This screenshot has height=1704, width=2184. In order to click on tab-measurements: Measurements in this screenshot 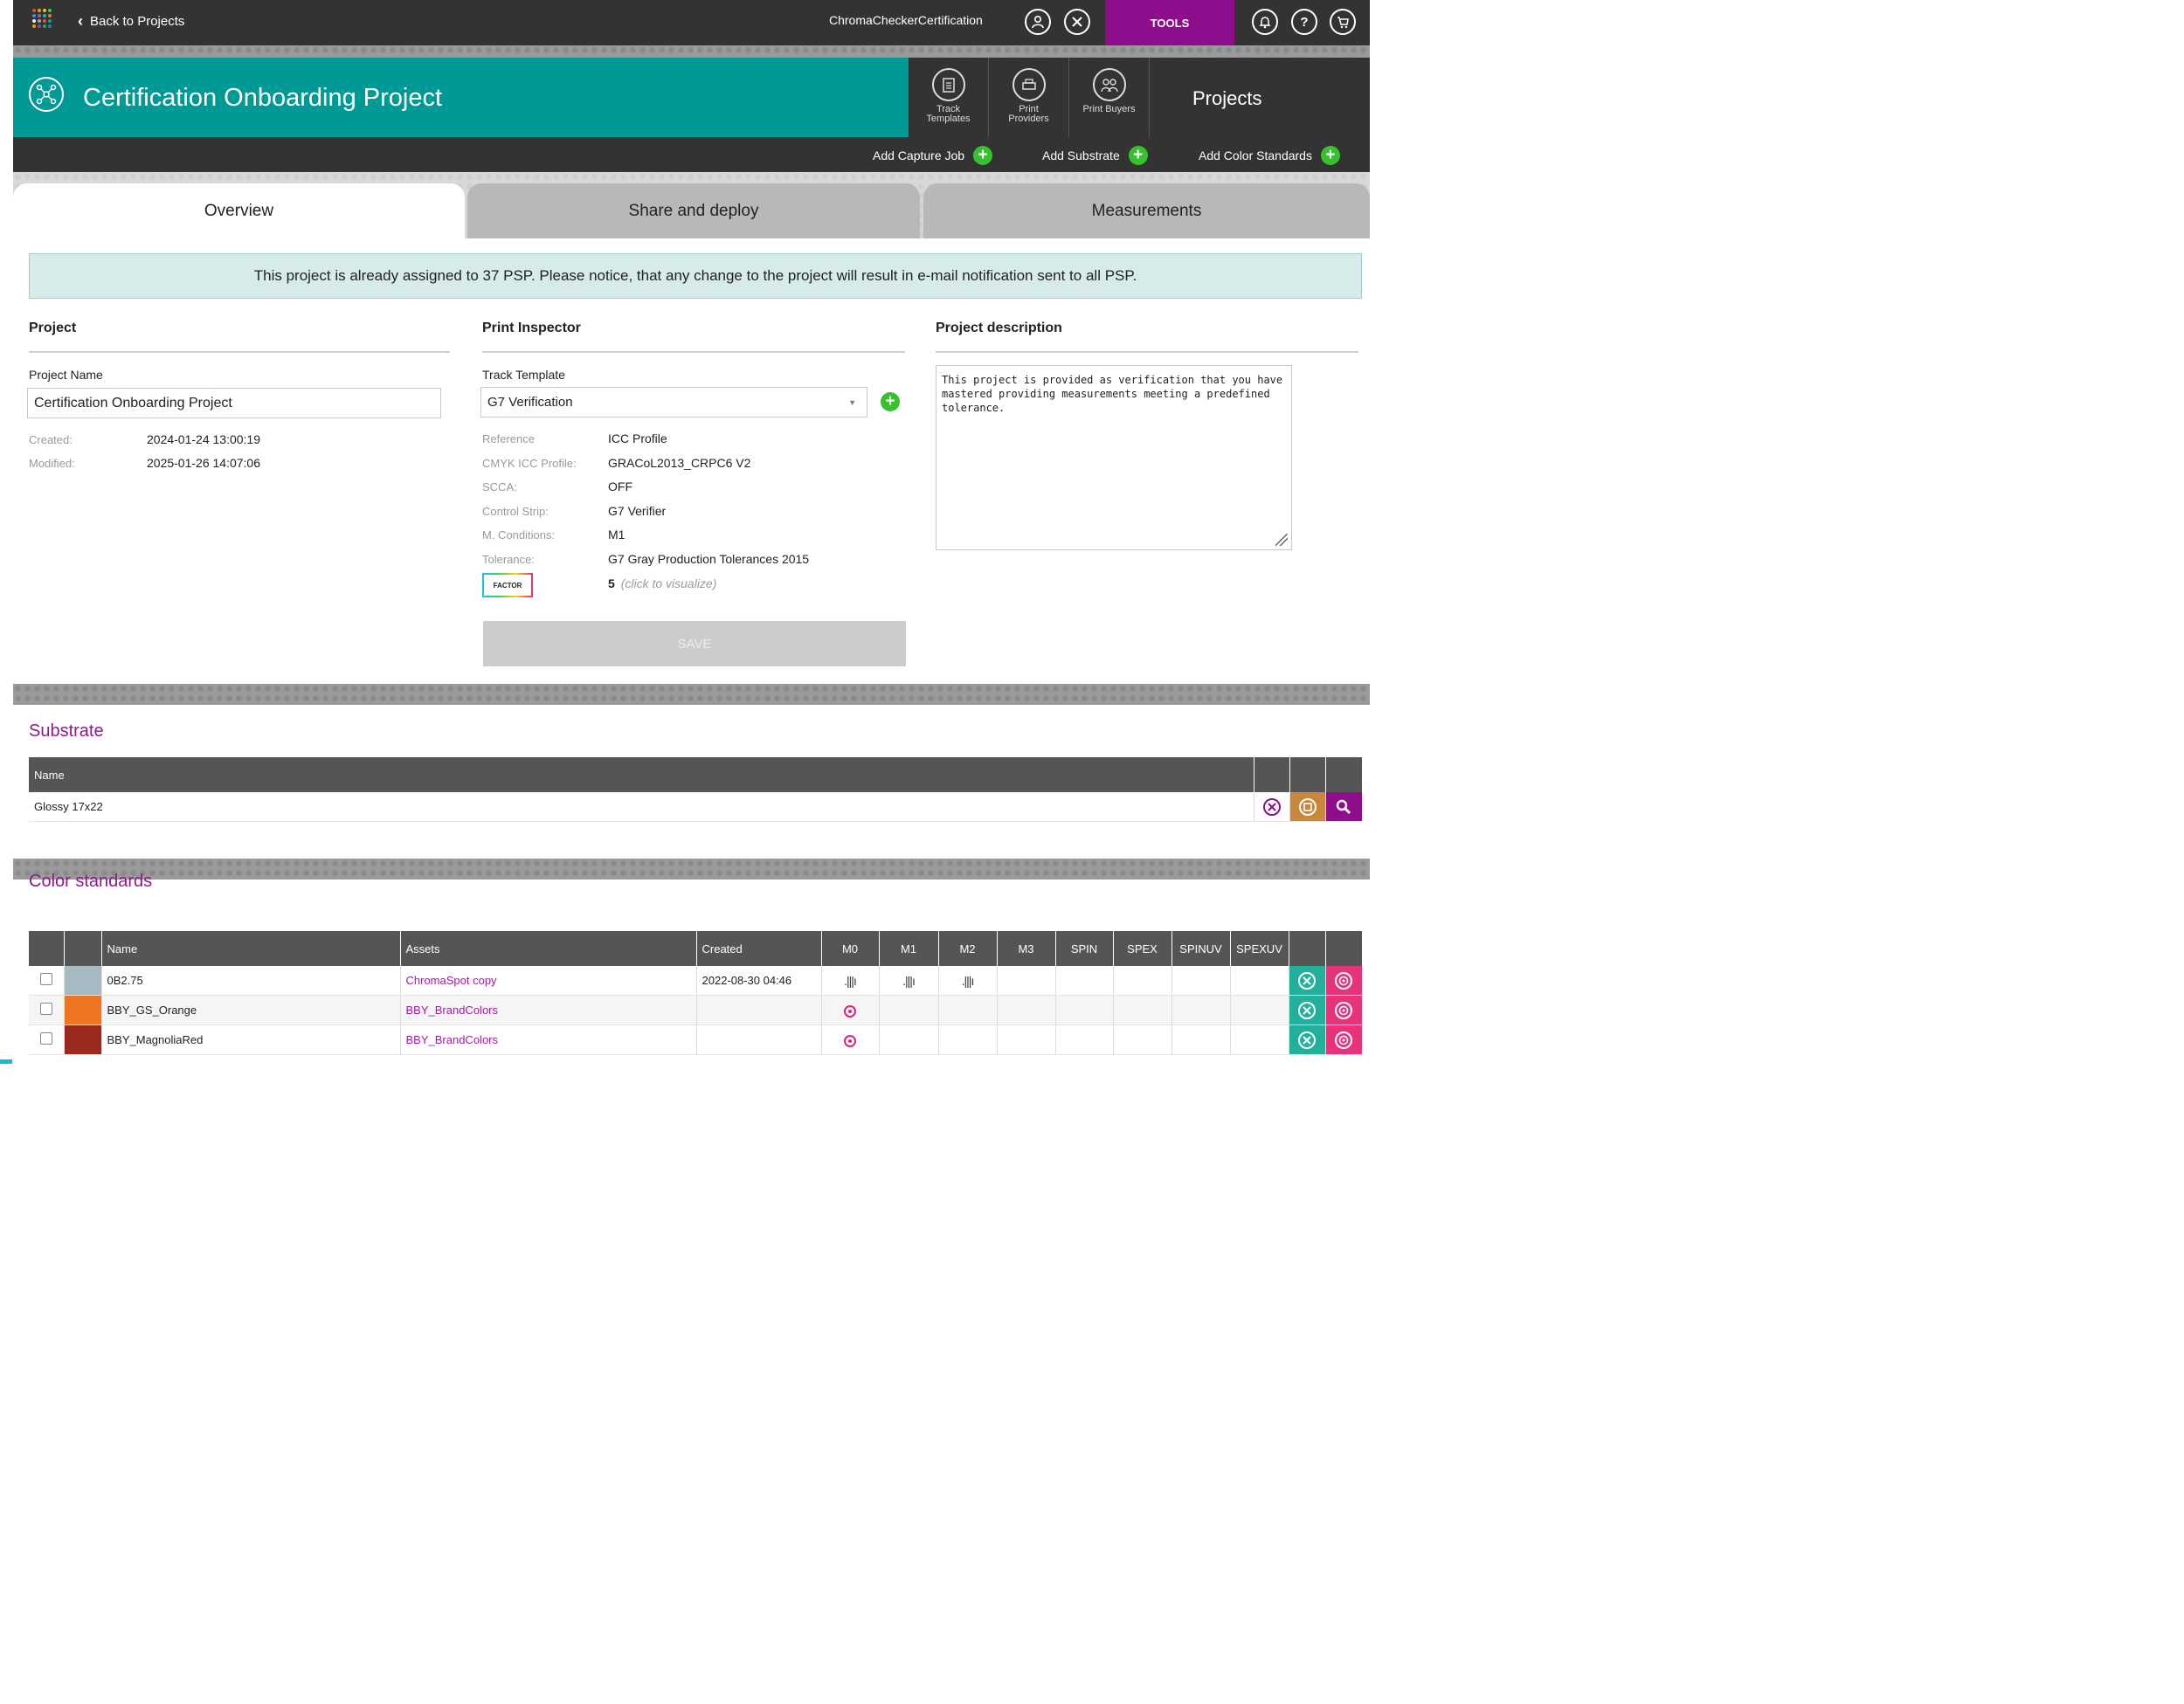, I will do `click(1146, 211)`.